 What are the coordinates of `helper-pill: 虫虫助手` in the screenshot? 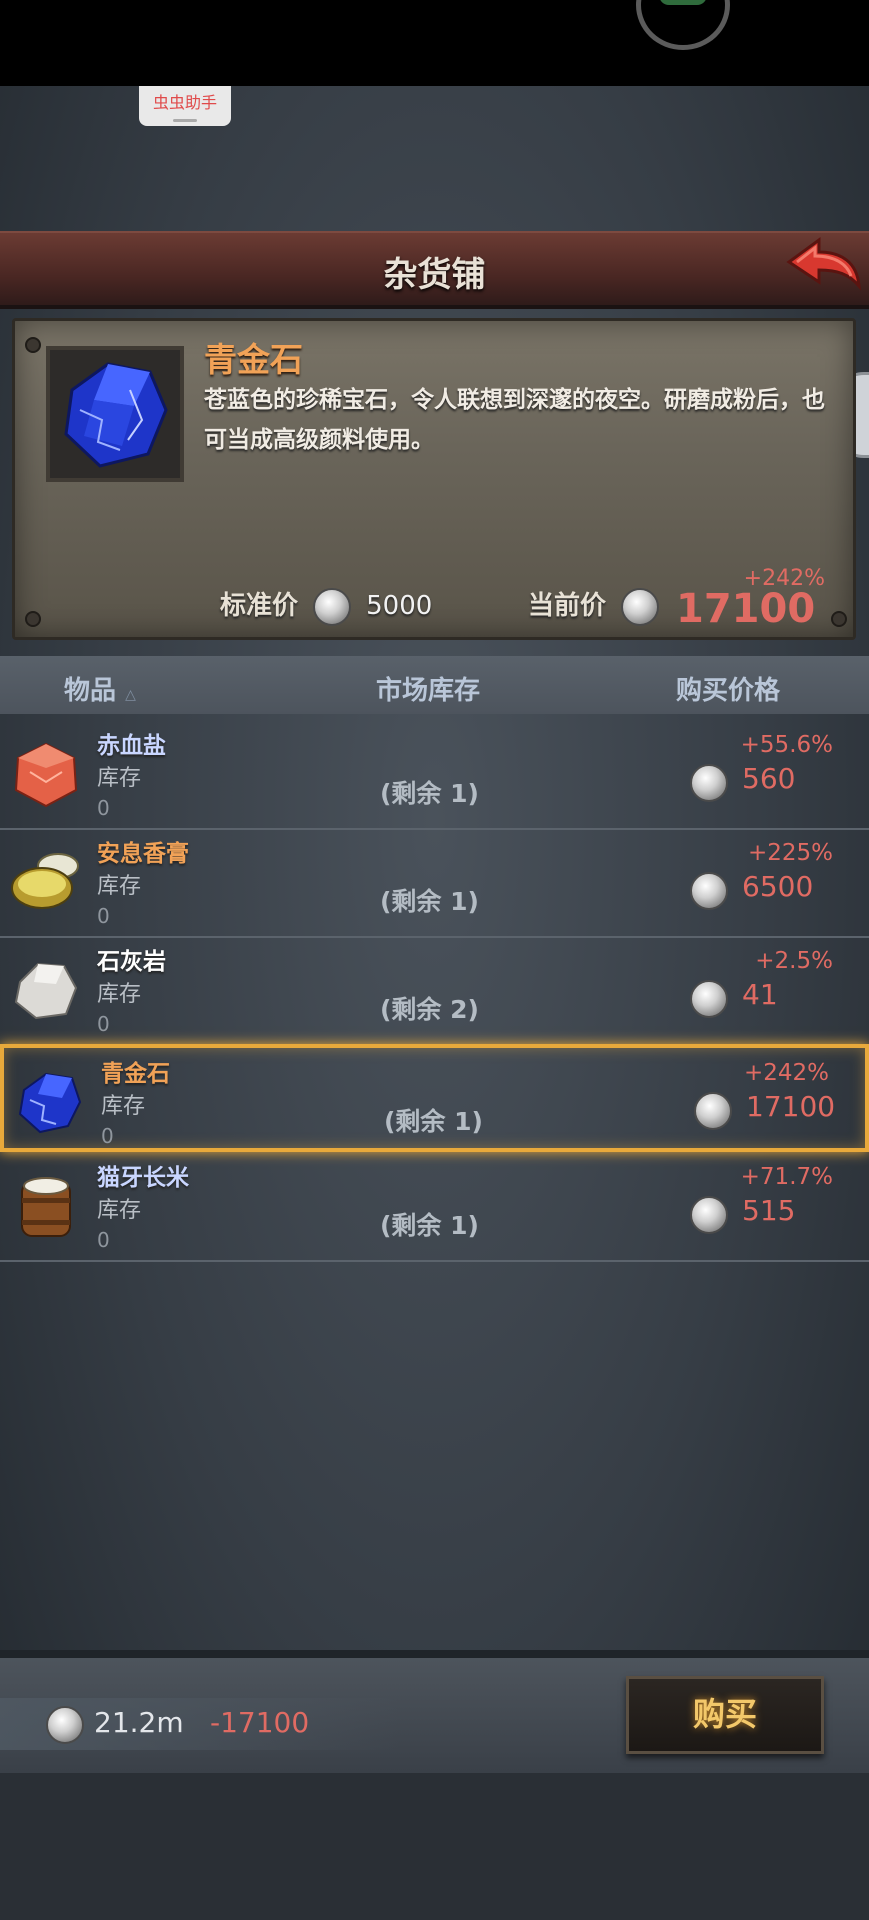 It's located at (185, 106).